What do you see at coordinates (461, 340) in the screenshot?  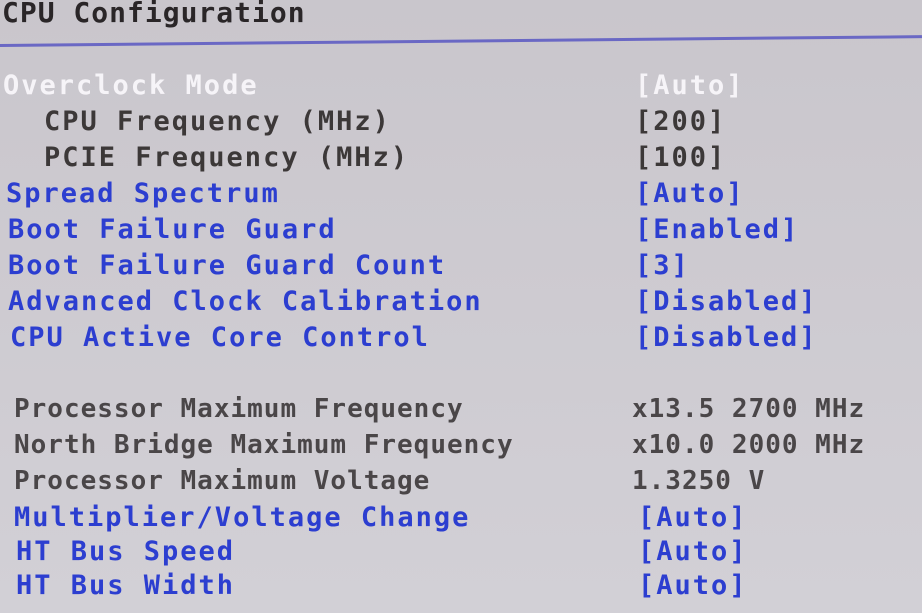 I see `setting-cpu-active-core-control: CPU Active Core Control [Disabled]` at bounding box center [461, 340].